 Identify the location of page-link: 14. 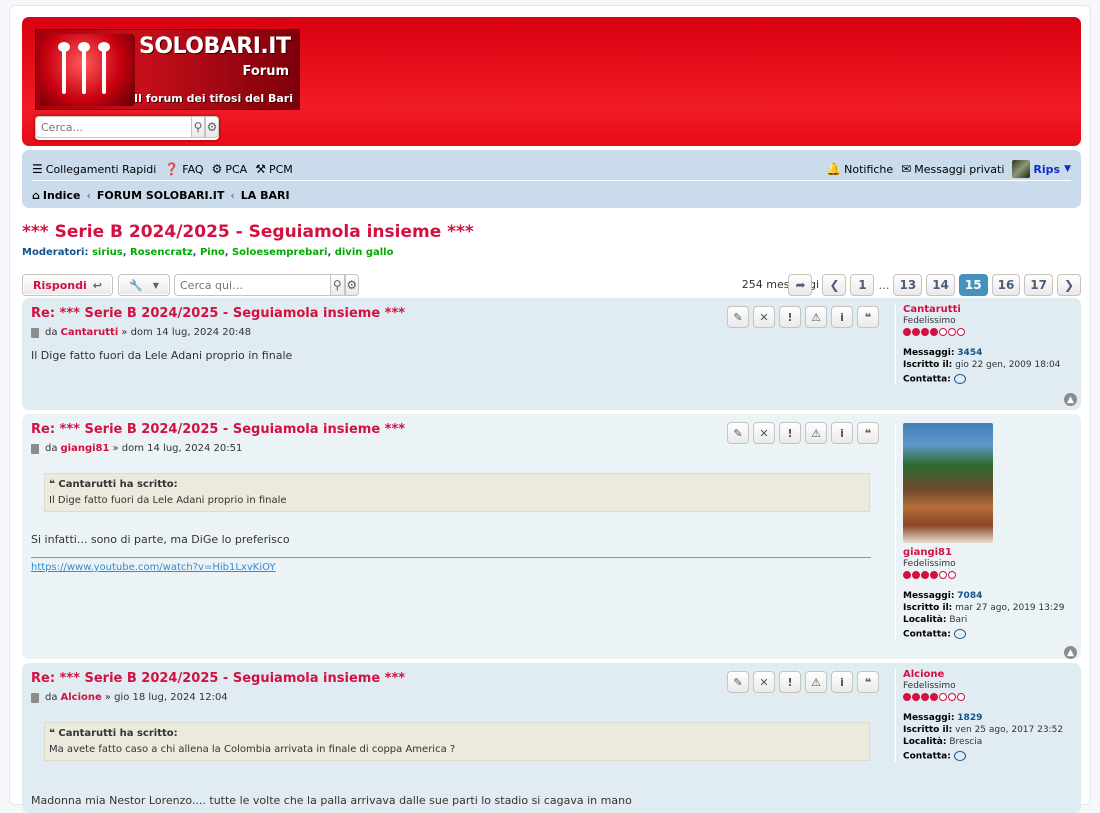
(940, 285).